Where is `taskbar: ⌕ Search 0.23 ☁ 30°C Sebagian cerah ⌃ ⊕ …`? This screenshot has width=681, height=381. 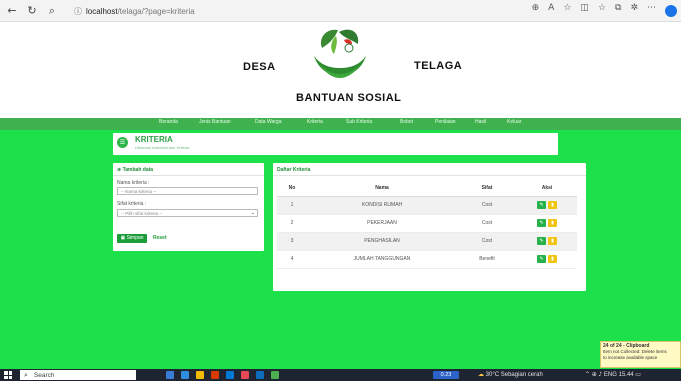
taskbar: ⌕ Search 0.23 ☁ 30°C Sebagian cerah ⌃ ⊕ … is located at coordinates (340, 375).